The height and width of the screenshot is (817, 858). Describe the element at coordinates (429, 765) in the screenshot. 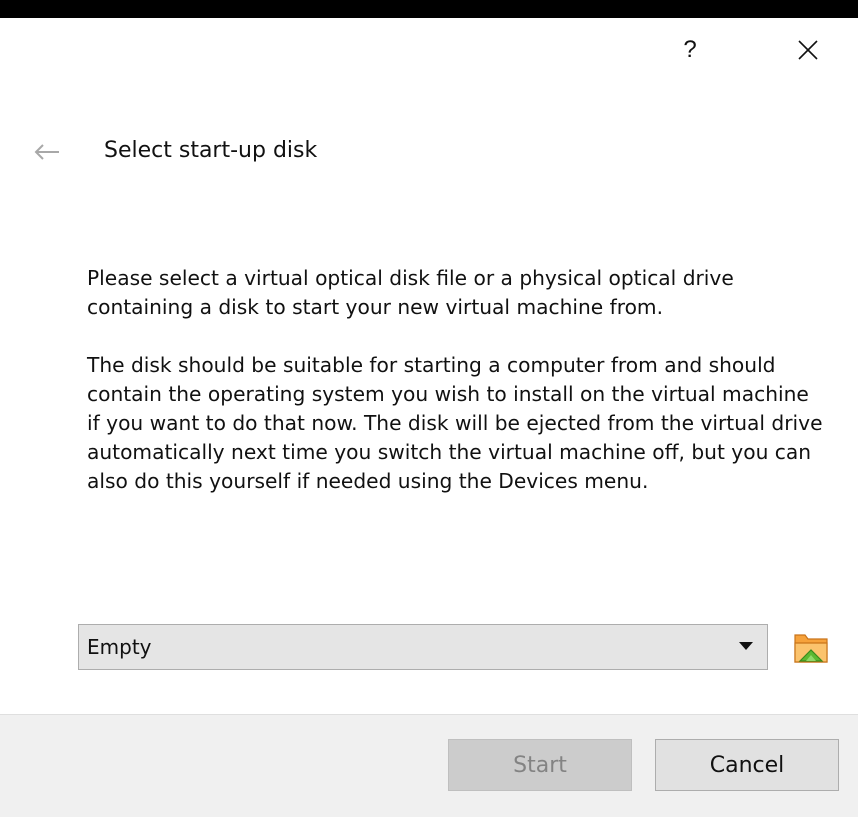

I see `button-bar: Start Cancel` at that location.